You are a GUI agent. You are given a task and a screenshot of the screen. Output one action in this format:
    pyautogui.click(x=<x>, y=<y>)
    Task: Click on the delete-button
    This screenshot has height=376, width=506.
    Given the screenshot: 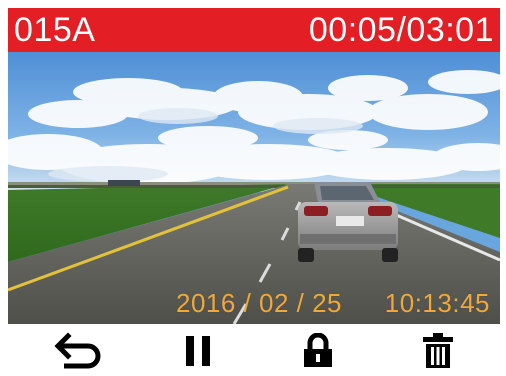 What is the action you would take?
    pyautogui.click(x=438, y=351)
    